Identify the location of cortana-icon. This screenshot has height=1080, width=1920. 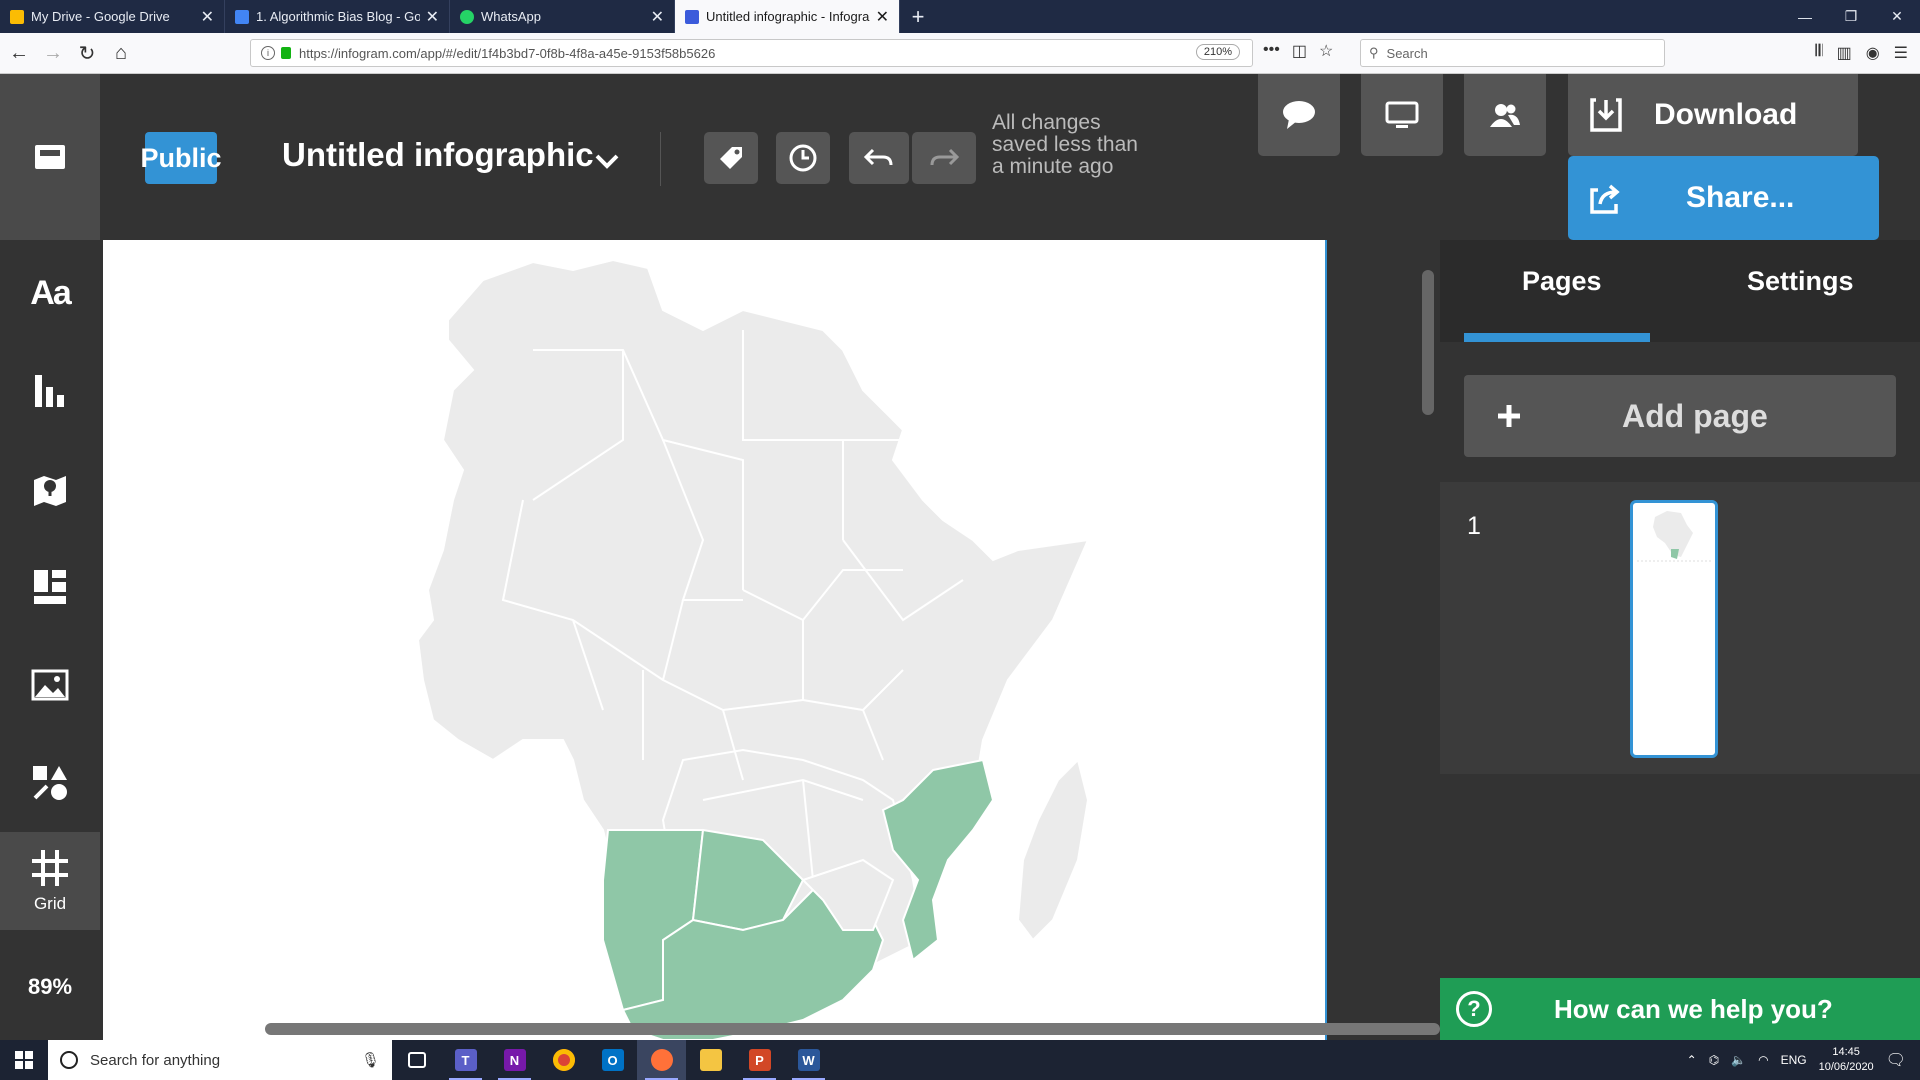
(69, 1060).